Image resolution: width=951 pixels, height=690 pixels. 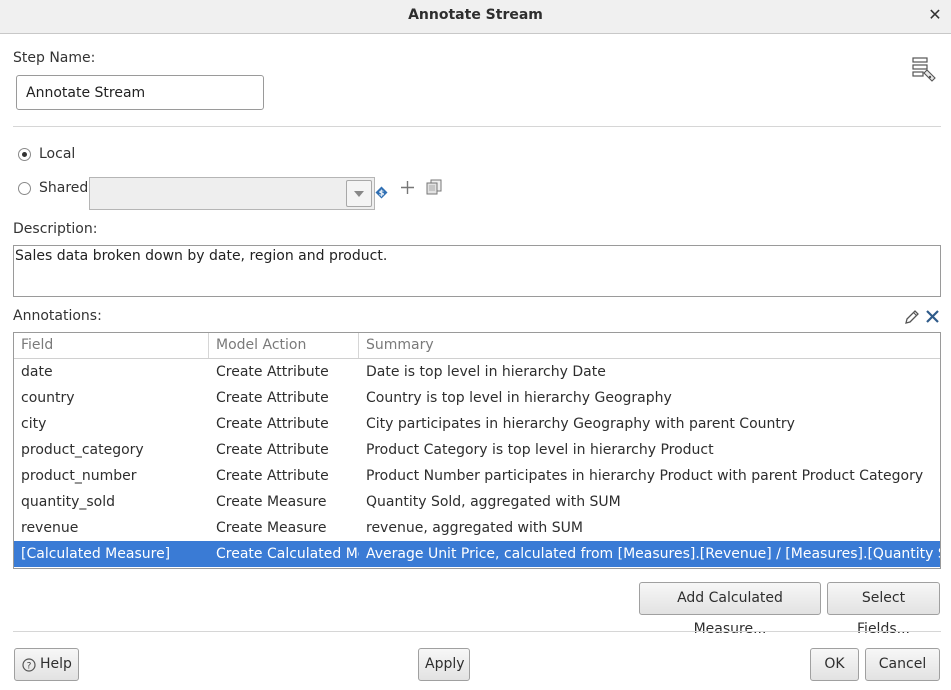 I want to click on field-cell: product_category, so click(x=82, y=450).